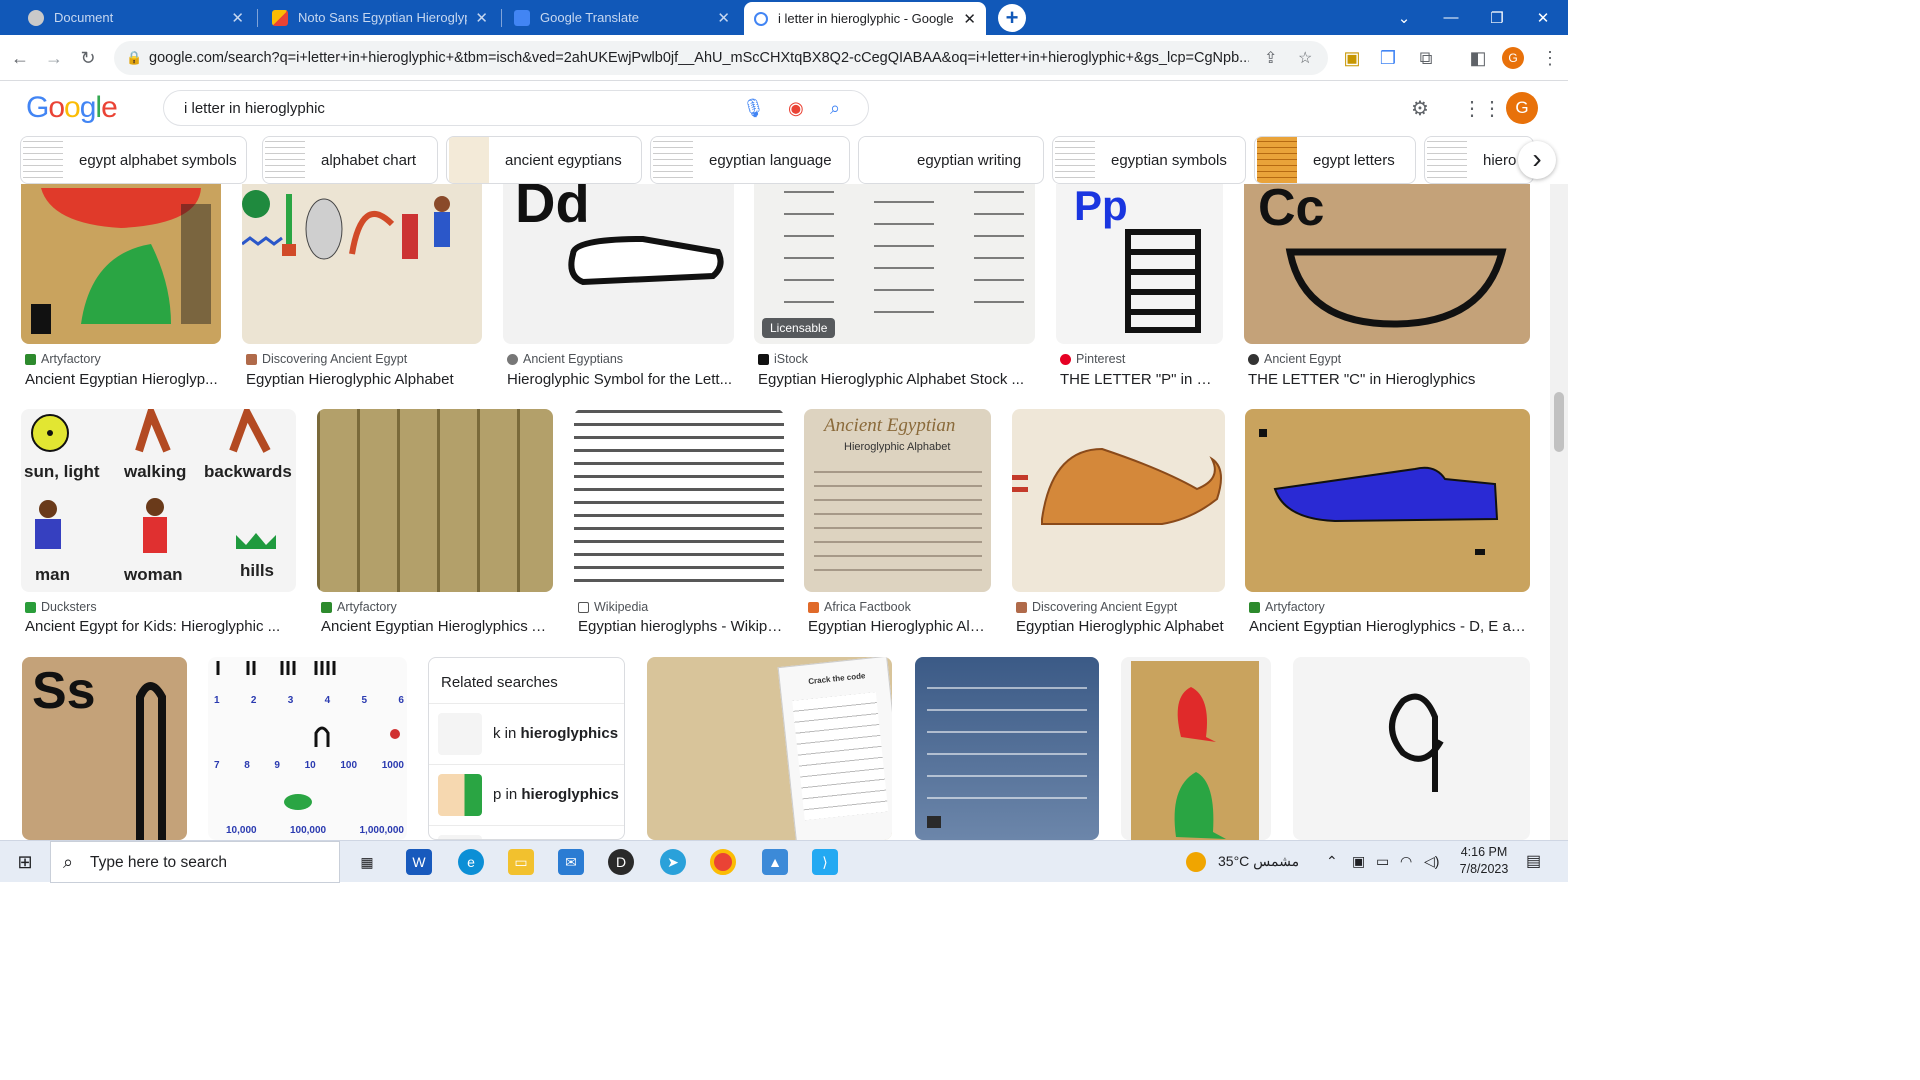 The height and width of the screenshot is (1080, 1920). What do you see at coordinates (544, 160) in the screenshot?
I see `chip-ancient-egyptians: ancient egyptians` at bounding box center [544, 160].